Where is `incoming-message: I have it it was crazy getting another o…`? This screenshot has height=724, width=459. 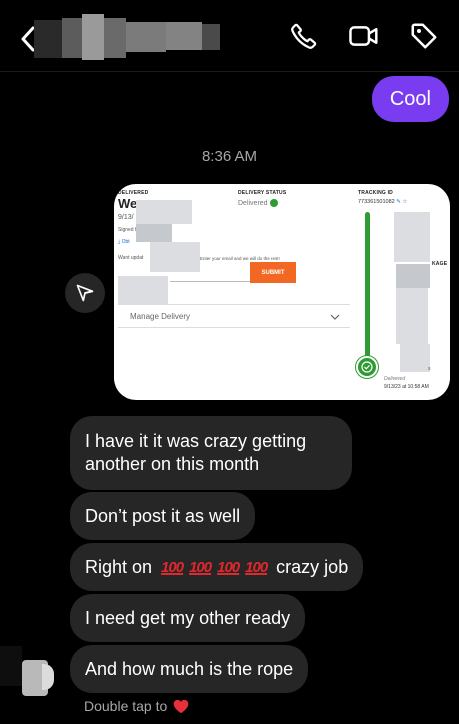 incoming-message: I have it it was crazy getting another o… is located at coordinates (211, 453).